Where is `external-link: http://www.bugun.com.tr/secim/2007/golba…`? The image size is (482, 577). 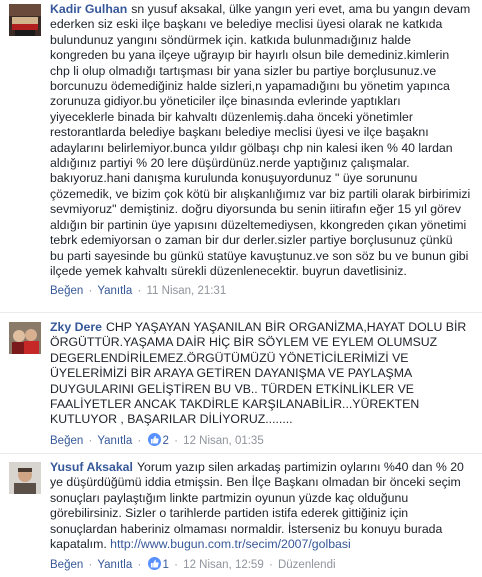 external-link: http://www.bugun.com.tr/secim/2007/golba… is located at coordinates (230, 544).